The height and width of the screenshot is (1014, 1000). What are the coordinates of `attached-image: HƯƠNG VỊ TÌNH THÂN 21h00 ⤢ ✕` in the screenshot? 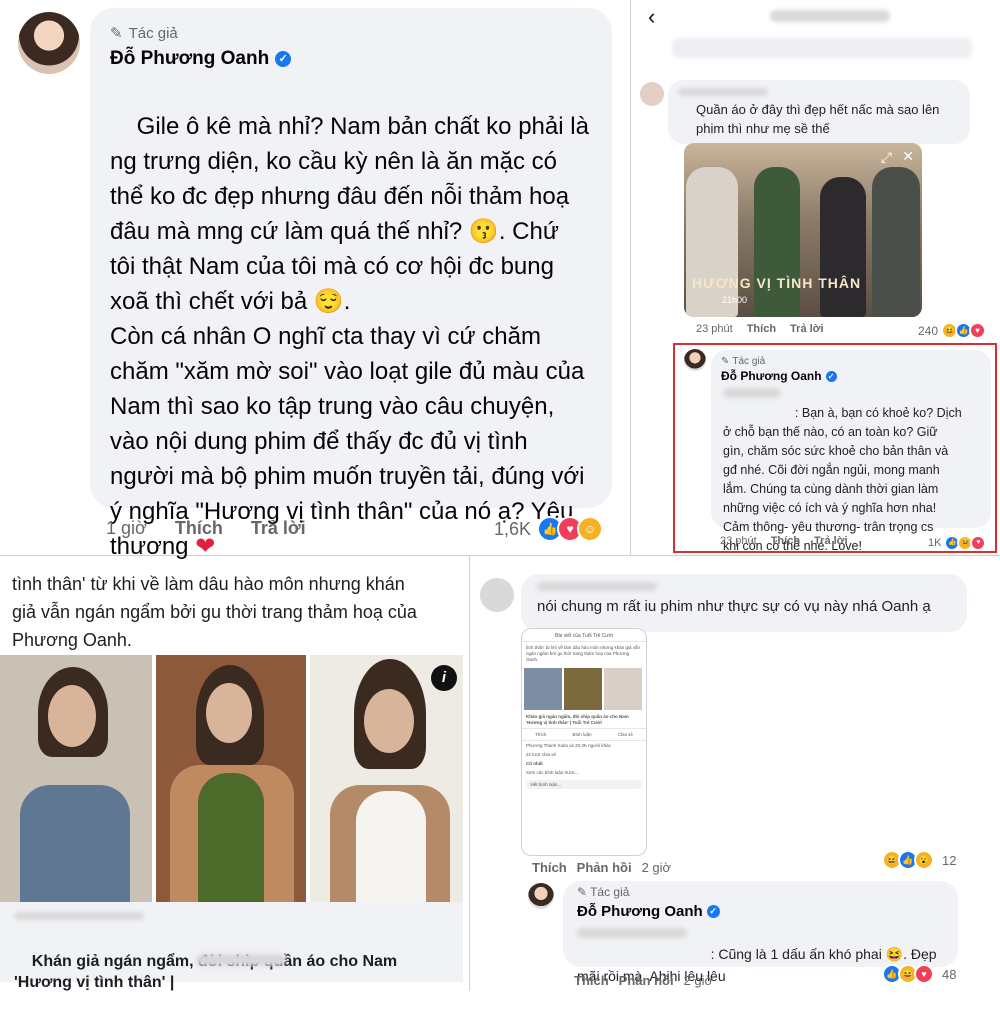 It's located at (803, 230).